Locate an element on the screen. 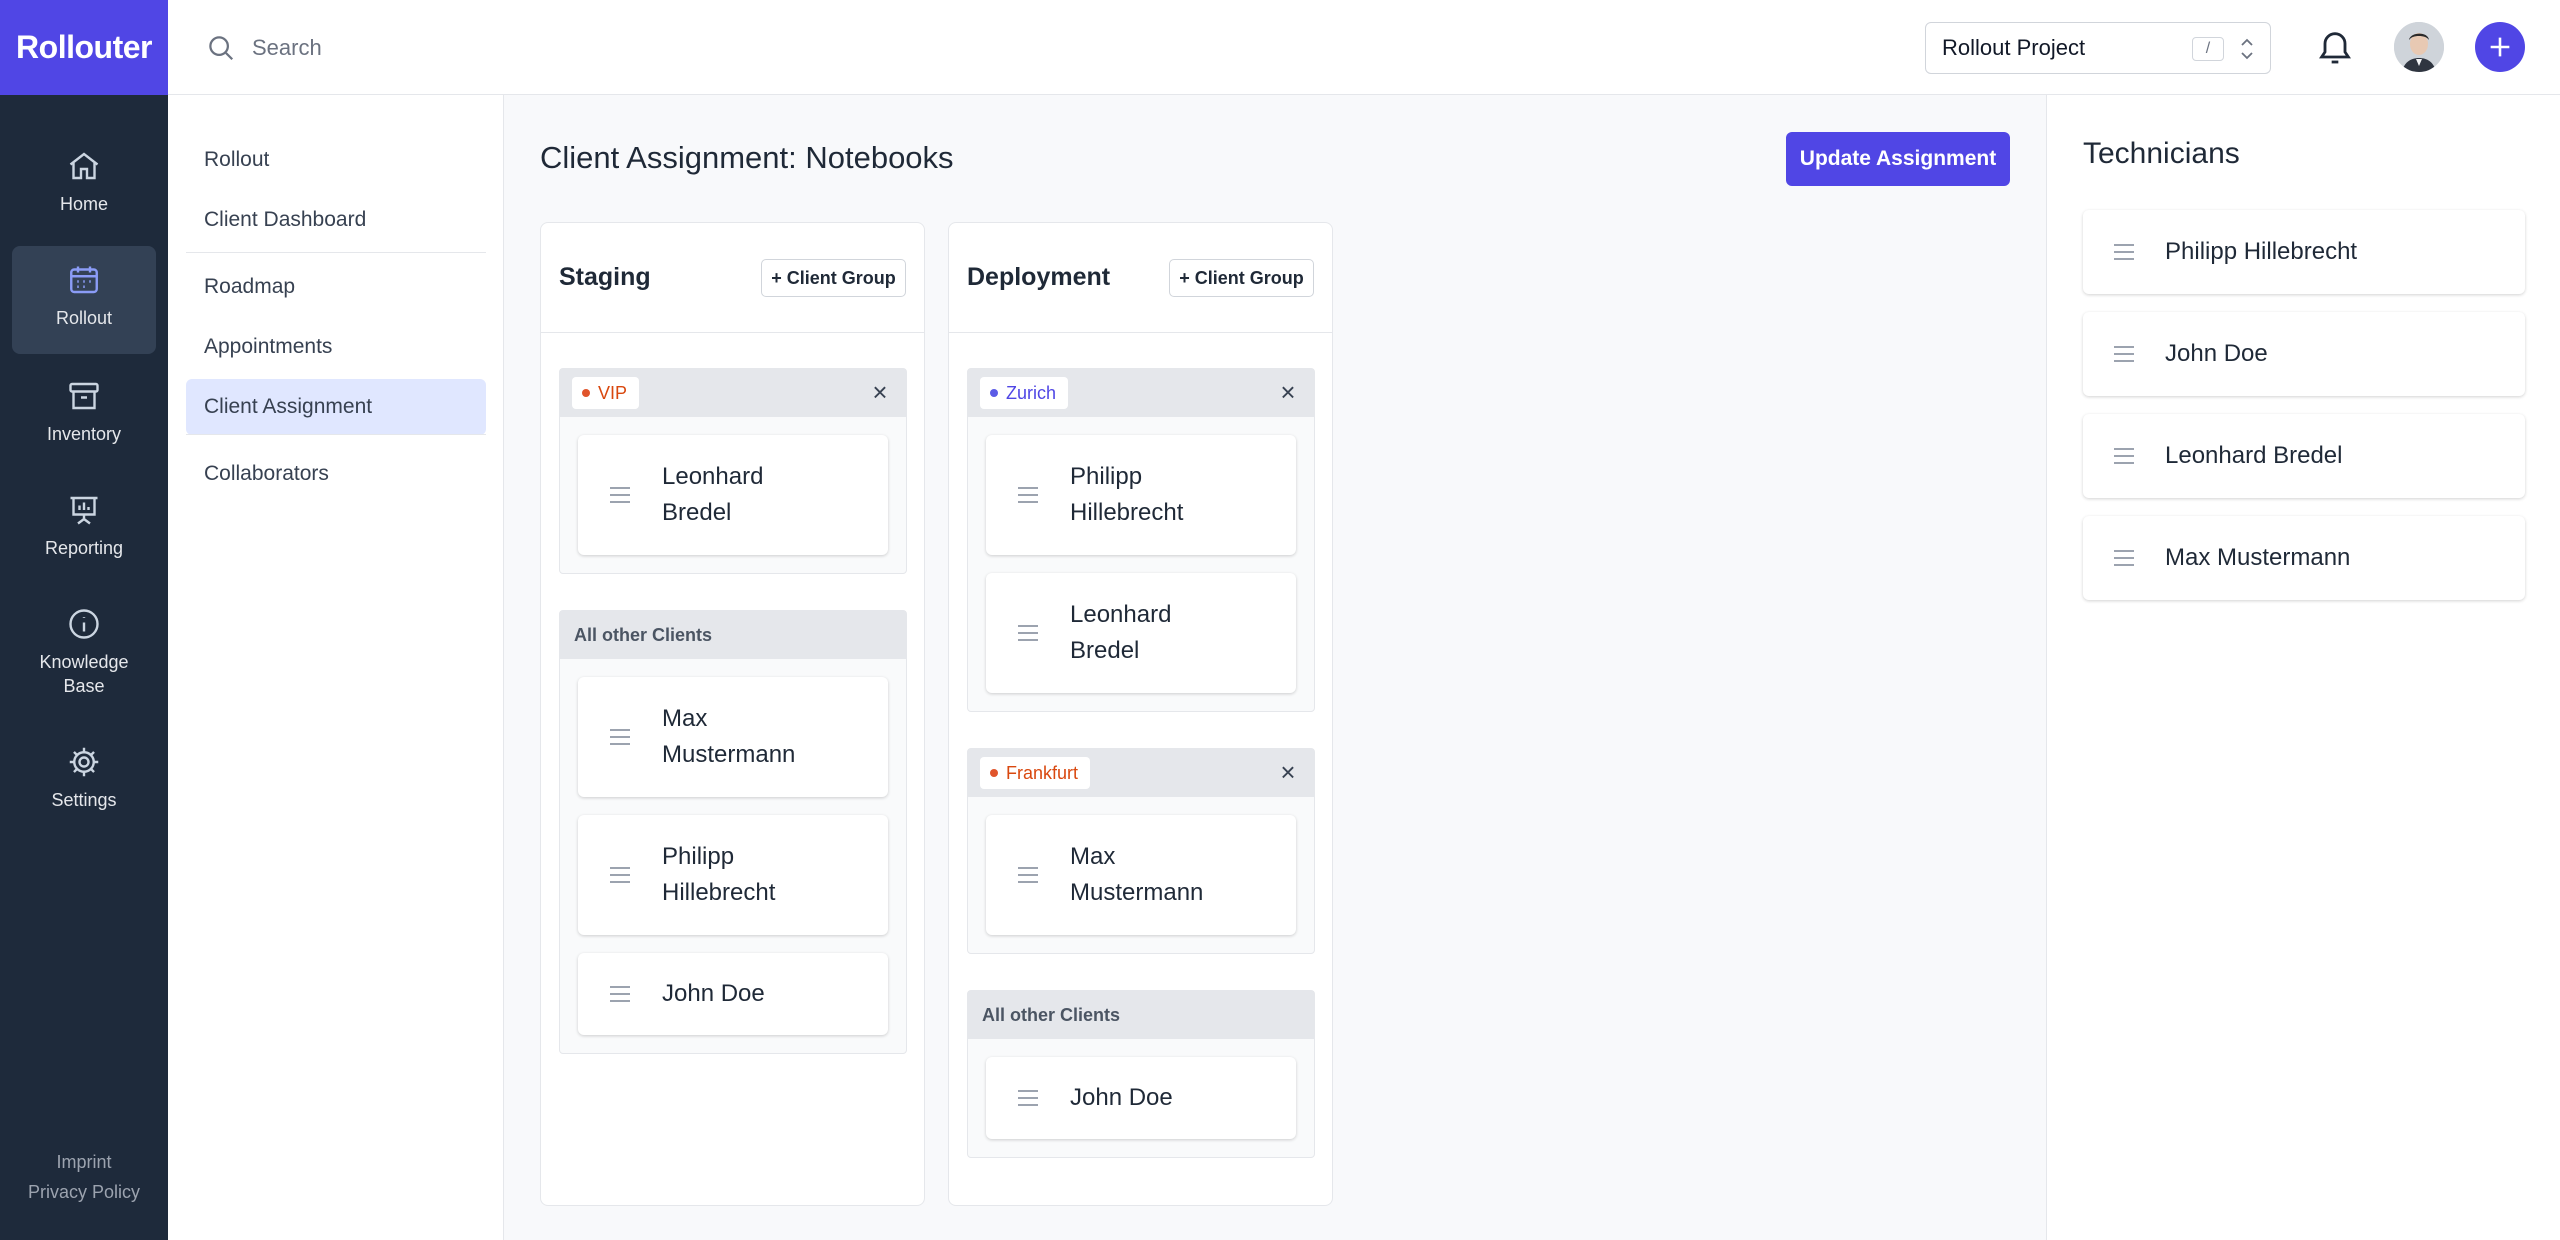 This screenshot has width=2560, height=1240. nav-item-reporting: Reporting is located at coordinates (84, 532).